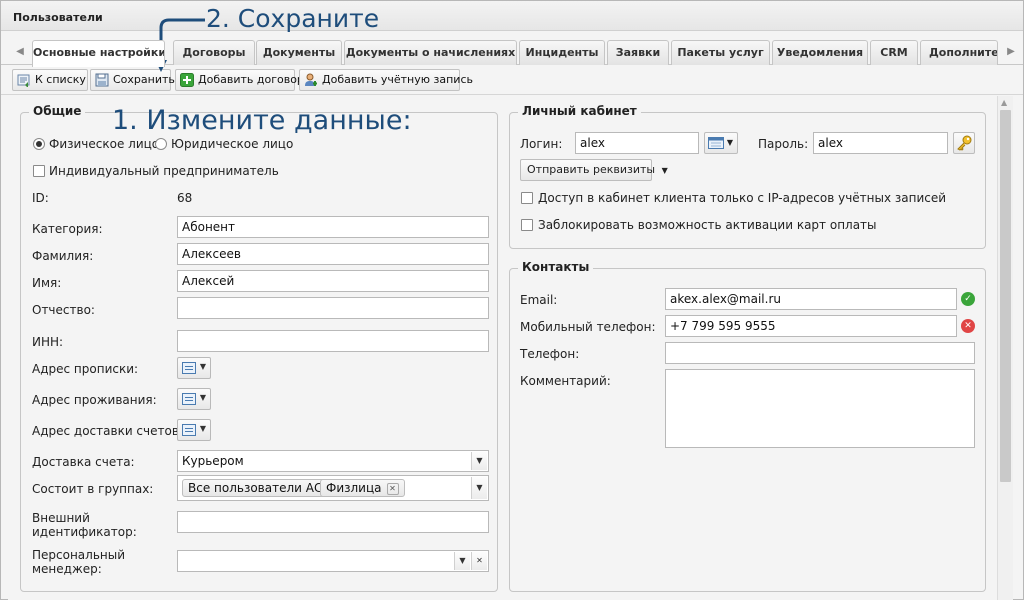  What do you see at coordinates (232, 144) in the screenshot?
I see `legal-entity-radio-label: Юридическое лицо` at bounding box center [232, 144].